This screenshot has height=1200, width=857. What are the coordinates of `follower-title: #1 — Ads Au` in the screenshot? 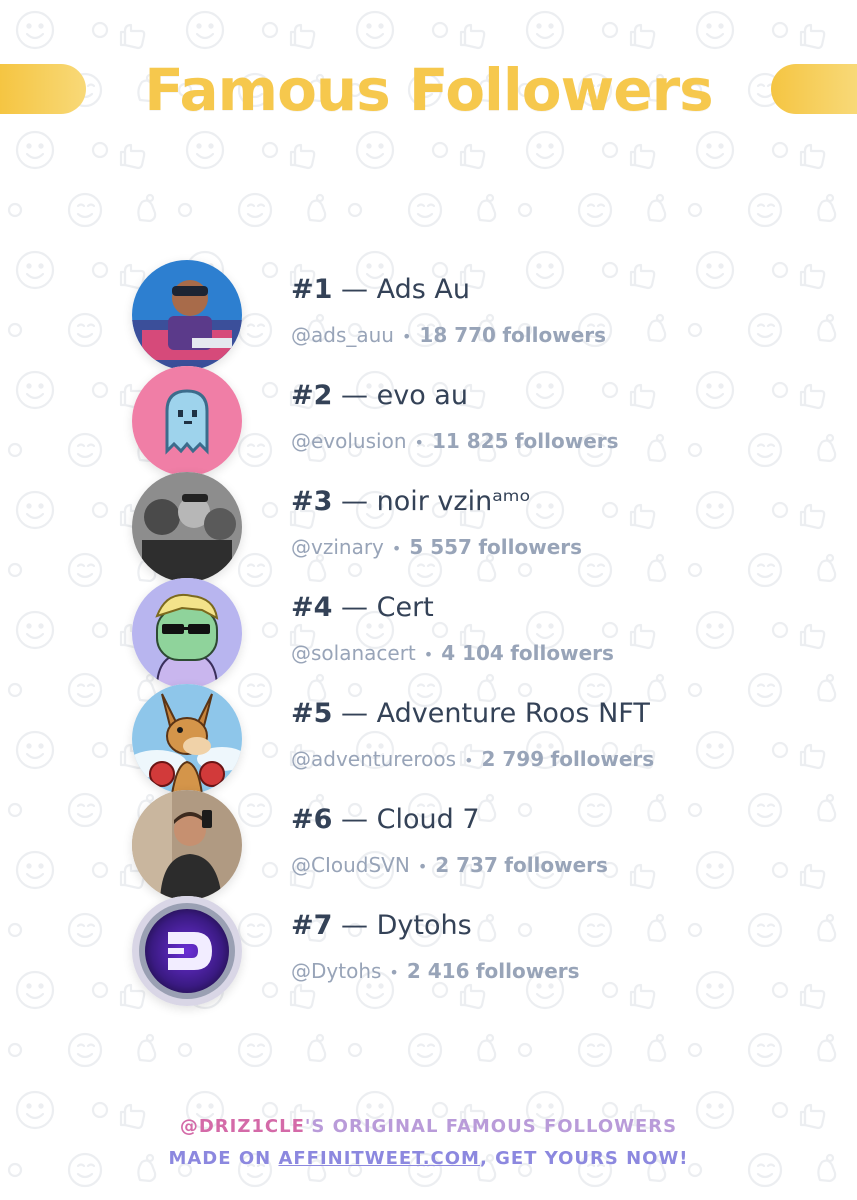 It's located at (380, 289).